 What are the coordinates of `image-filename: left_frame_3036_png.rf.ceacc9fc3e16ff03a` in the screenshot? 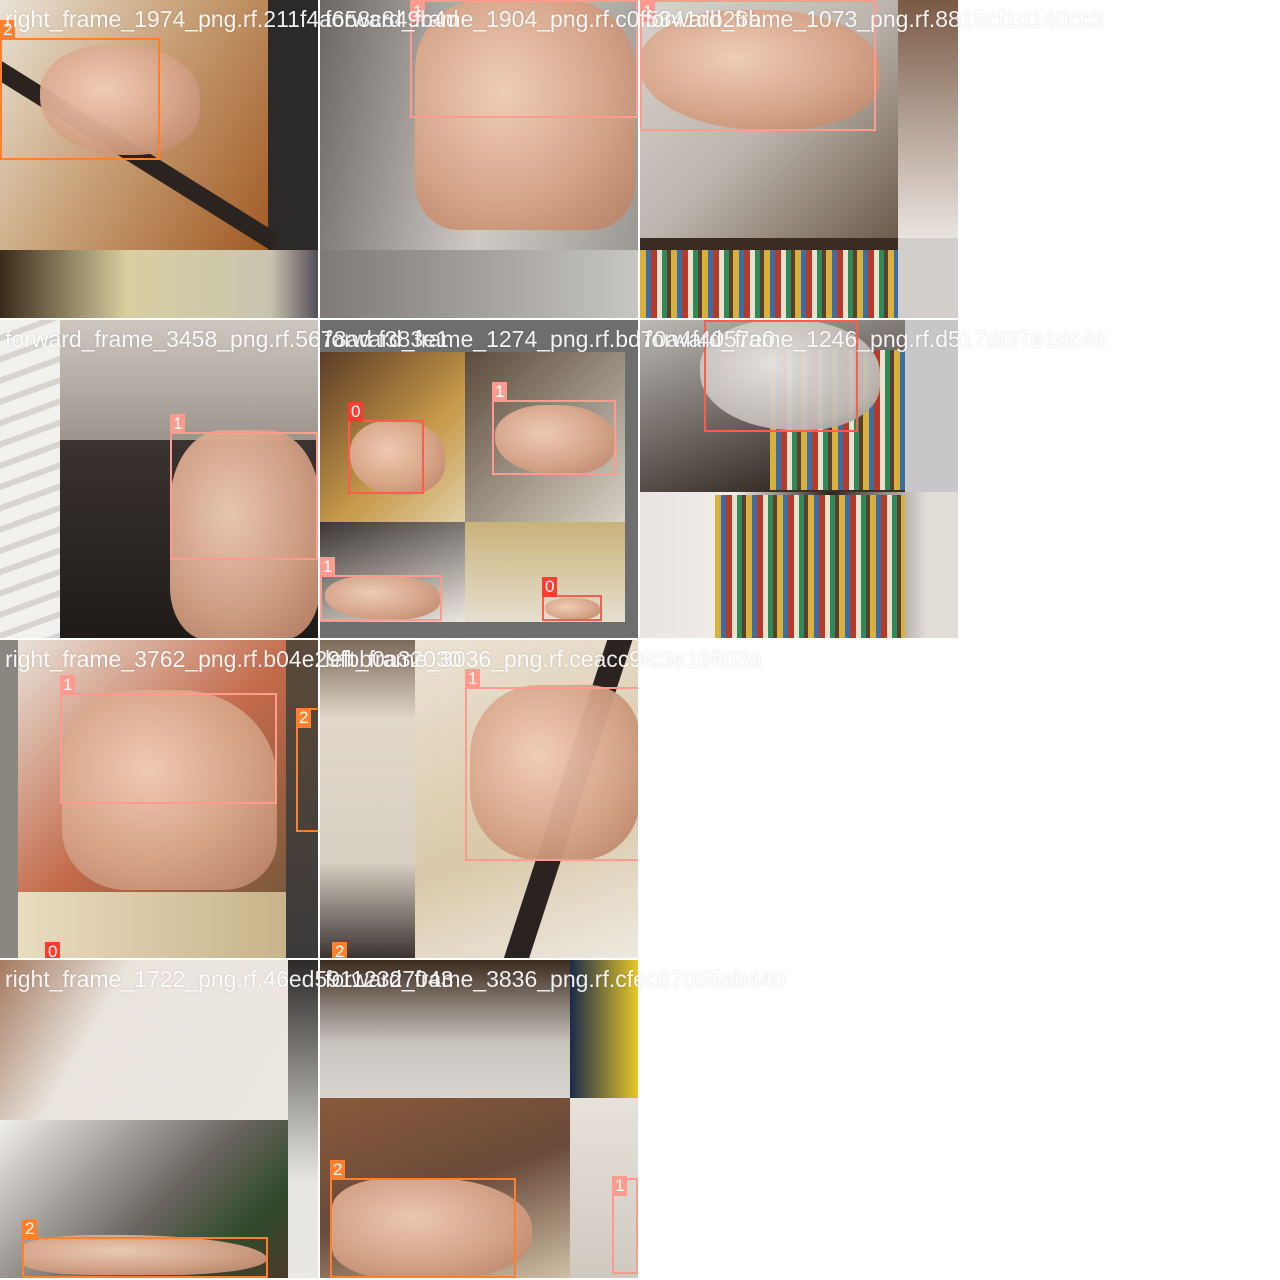 It's located at (543, 659).